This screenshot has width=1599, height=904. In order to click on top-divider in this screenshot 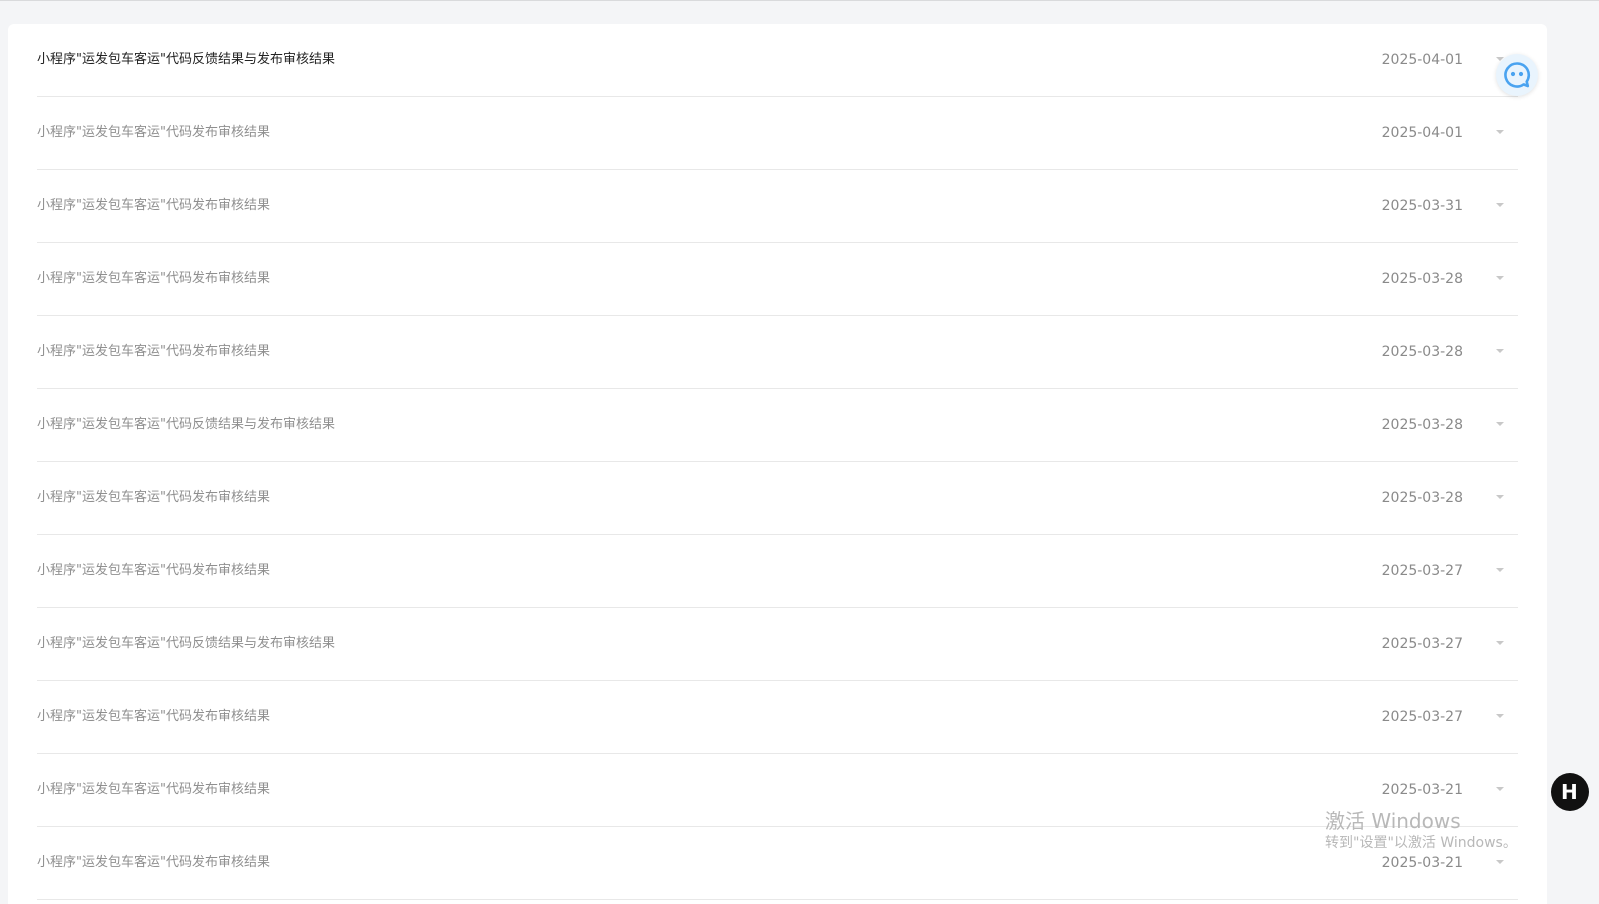, I will do `click(799, 0)`.